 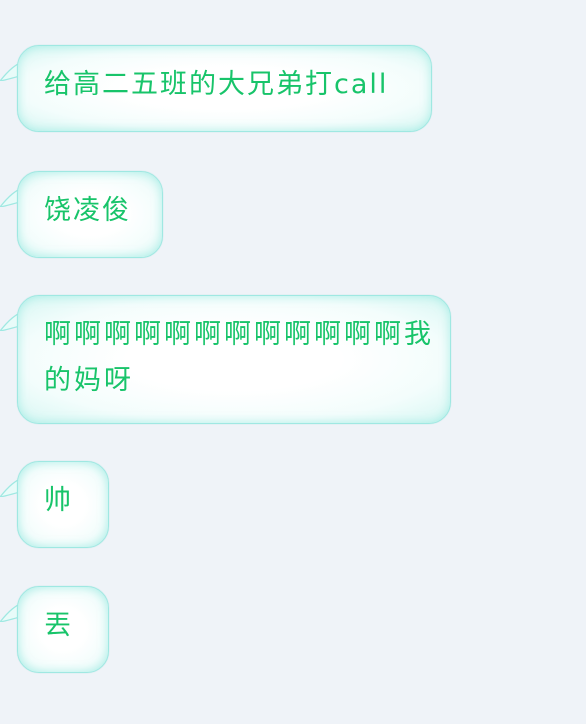 What do you see at coordinates (58, 500) in the screenshot?
I see `message-text: 帅` at bounding box center [58, 500].